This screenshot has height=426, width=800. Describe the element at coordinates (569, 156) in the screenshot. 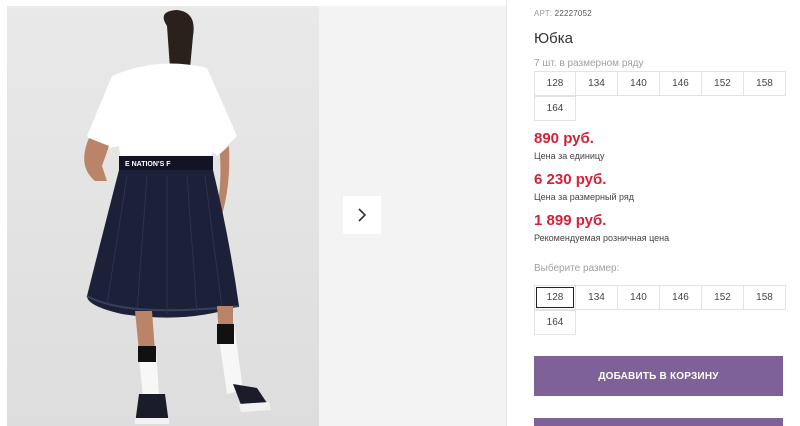

I see `unit-price-label: Цена за единицу` at that location.